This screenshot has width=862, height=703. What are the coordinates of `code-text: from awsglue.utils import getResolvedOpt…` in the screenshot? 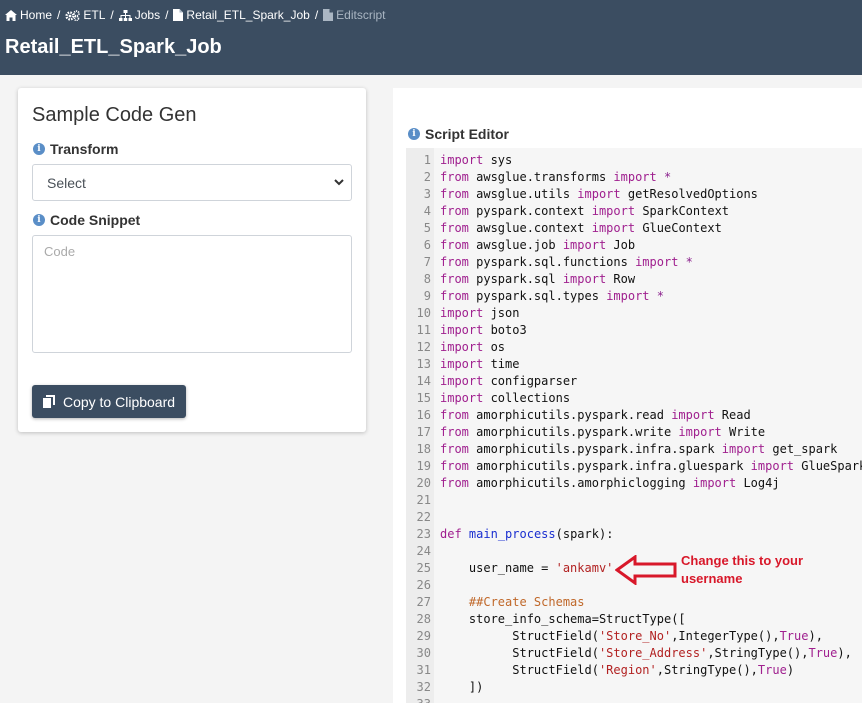 It's located at (599, 194).